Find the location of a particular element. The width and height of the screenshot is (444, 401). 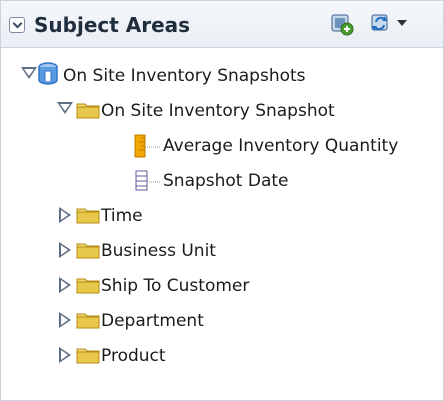

tree-node-folder-department: Department is located at coordinates (221, 321).